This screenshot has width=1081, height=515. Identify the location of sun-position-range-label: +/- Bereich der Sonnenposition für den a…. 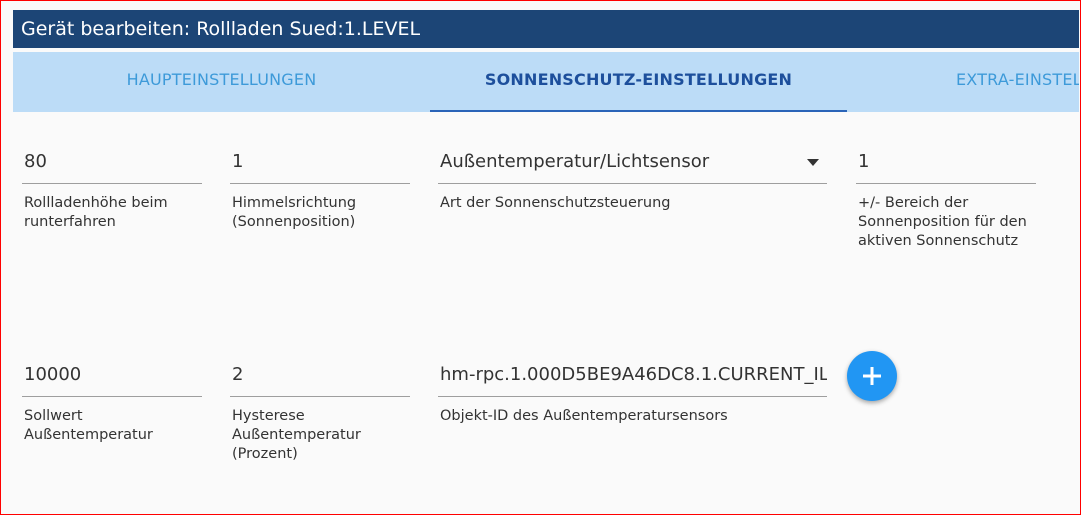
(942, 222).